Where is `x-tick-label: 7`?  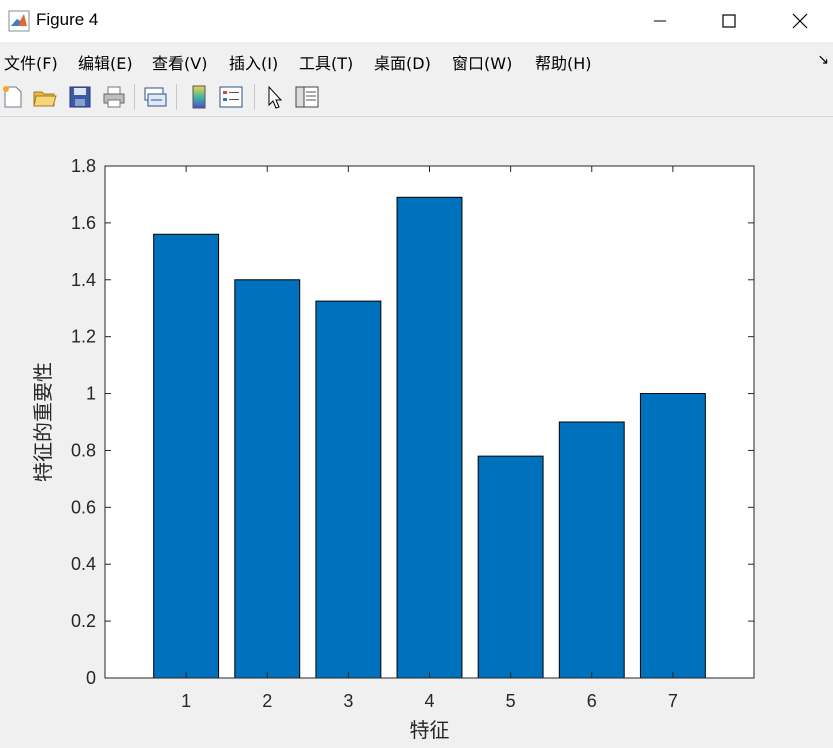
x-tick-label: 7 is located at coordinates (673, 701).